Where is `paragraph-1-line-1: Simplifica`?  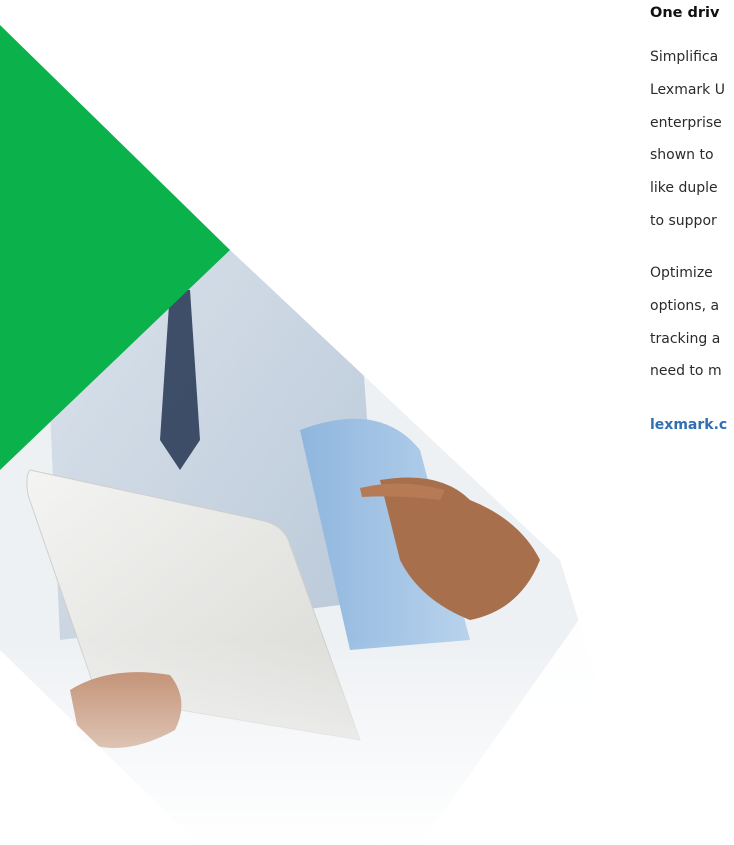 paragraph-1-line-1: Simplifica is located at coordinates (684, 57).